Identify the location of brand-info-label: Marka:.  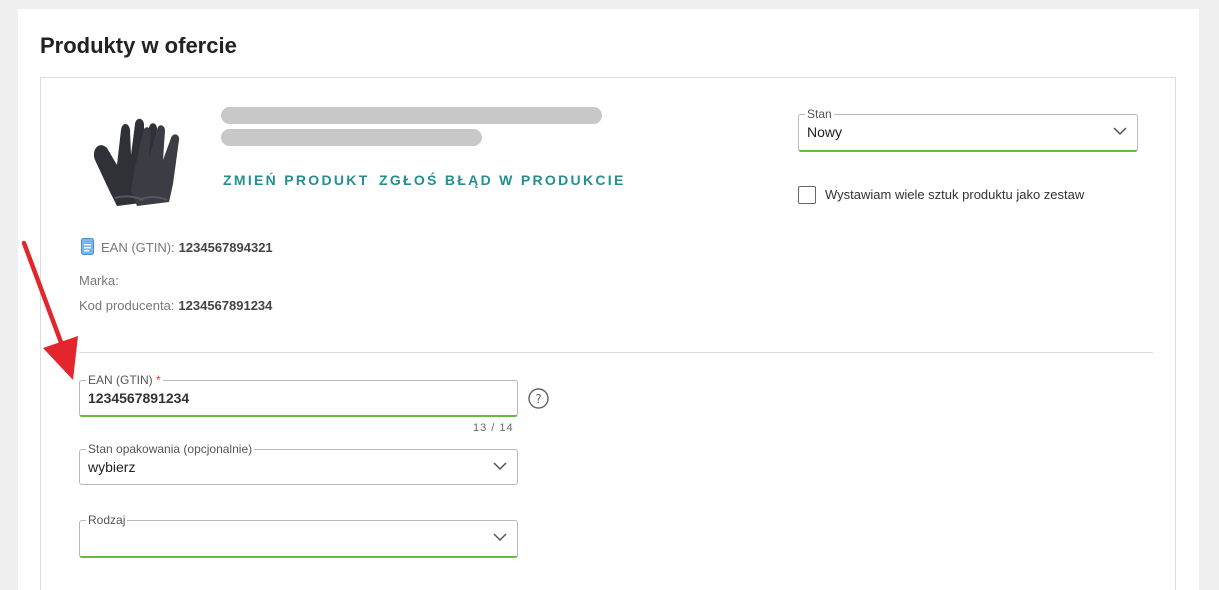
(99, 280).